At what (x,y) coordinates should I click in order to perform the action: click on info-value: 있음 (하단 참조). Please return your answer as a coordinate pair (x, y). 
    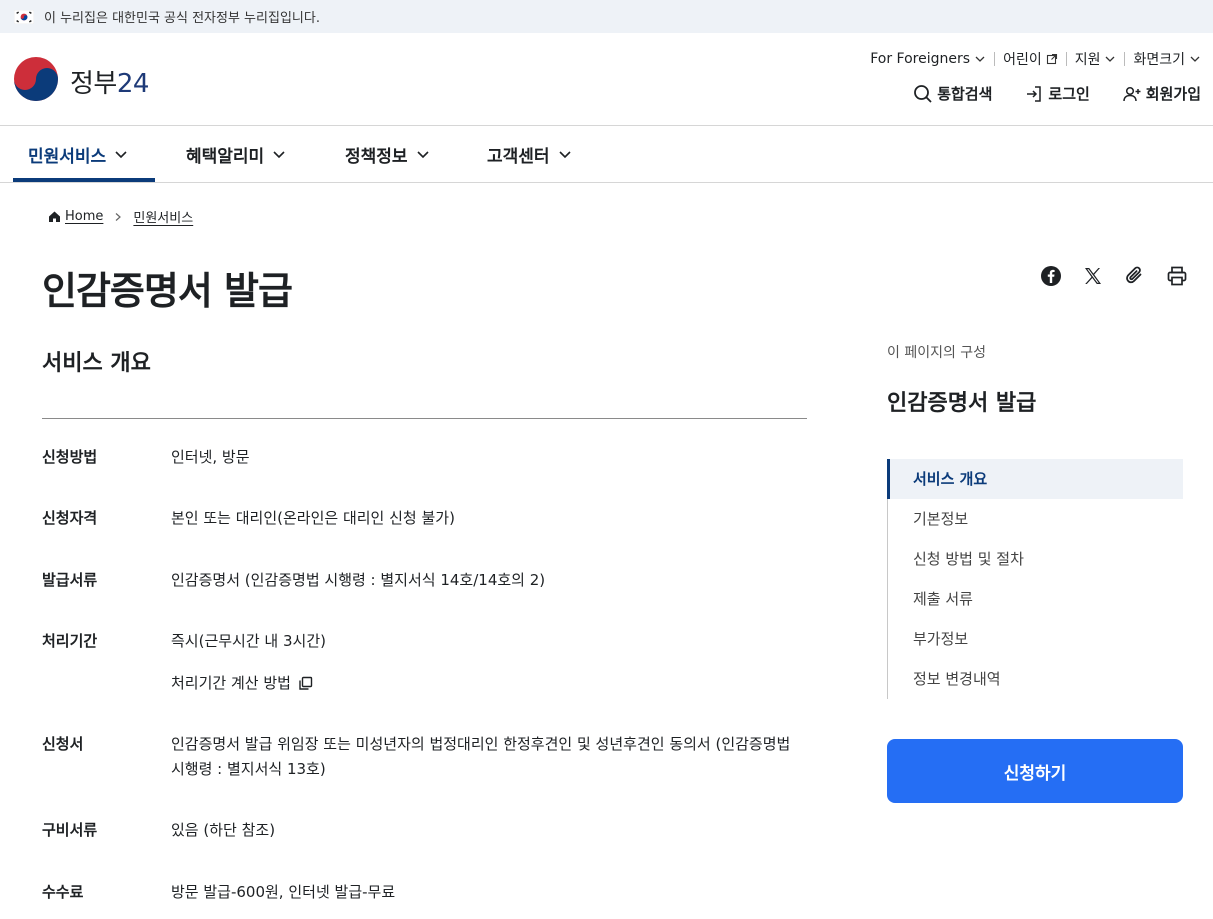
    Looking at the image, I should click on (223, 830).